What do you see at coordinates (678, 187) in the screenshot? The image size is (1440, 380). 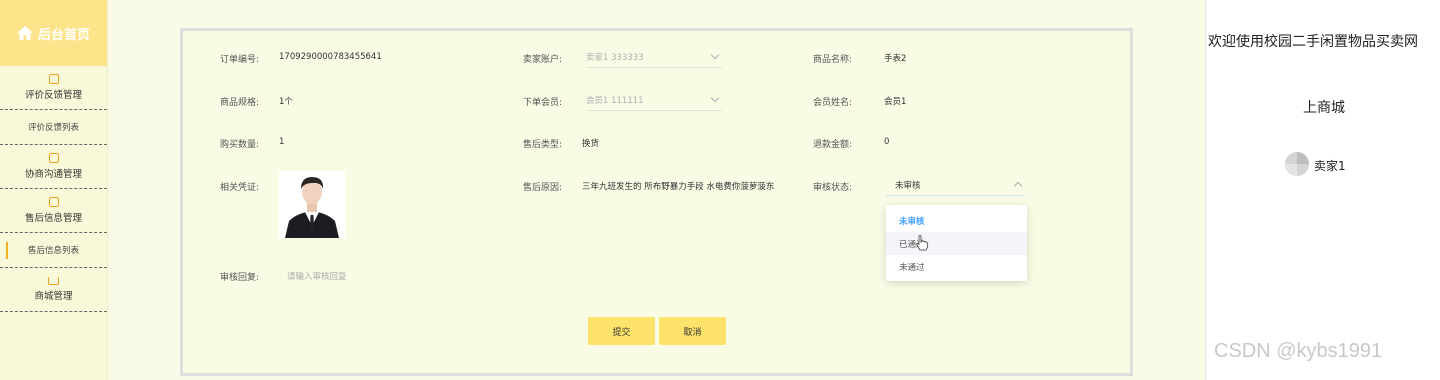 I see `reason-value: 三年九班发生的 所布野暴力手段 水电费你菠萝菠东` at bounding box center [678, 187].